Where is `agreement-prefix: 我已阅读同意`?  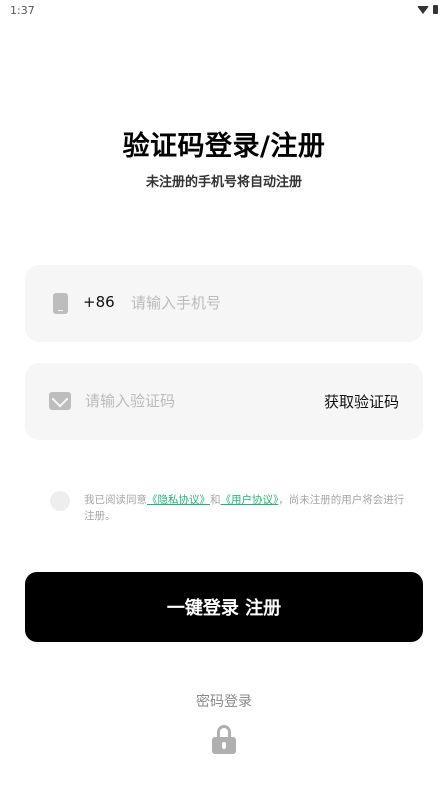 agreement-prefix: 我已阅读同意 is located at coordinates (115, 500).